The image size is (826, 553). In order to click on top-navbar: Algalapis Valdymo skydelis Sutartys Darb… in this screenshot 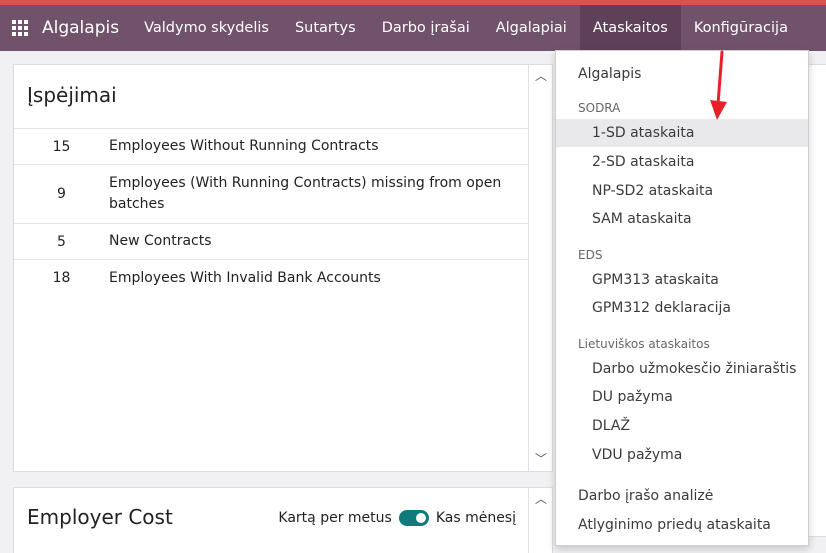, I will do `click(413, 28)`.